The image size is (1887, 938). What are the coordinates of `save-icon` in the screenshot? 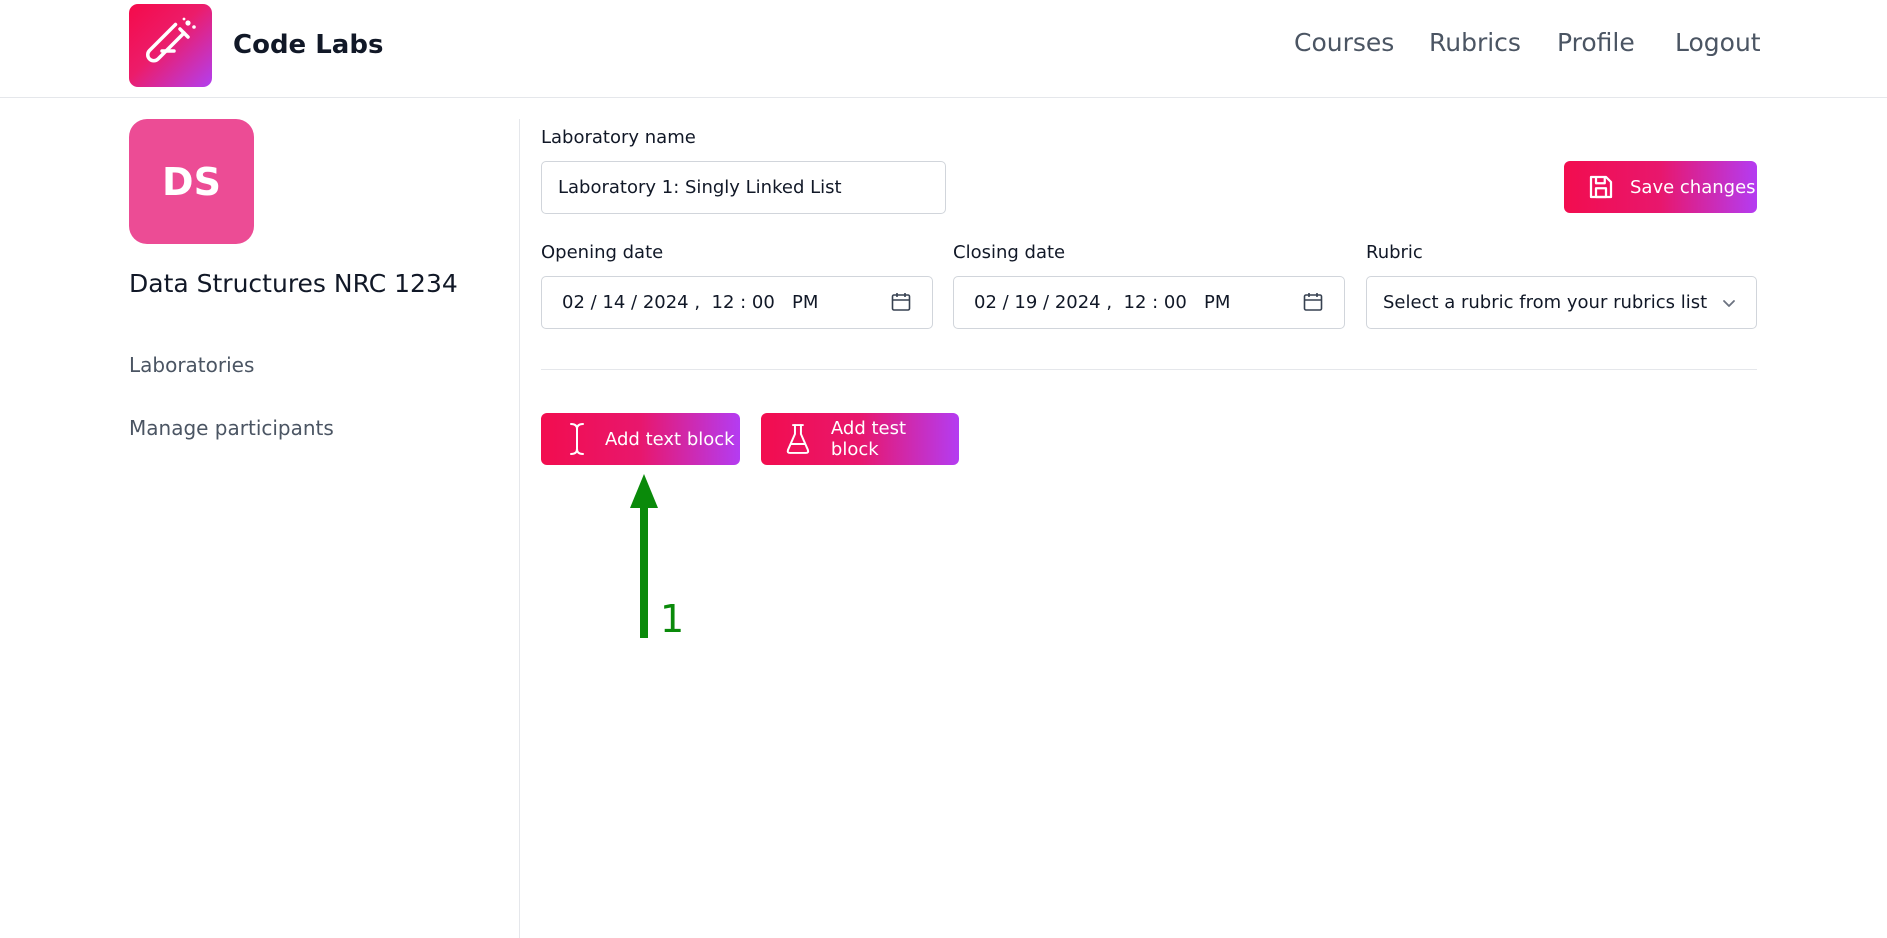 It's located at (1601, 187).